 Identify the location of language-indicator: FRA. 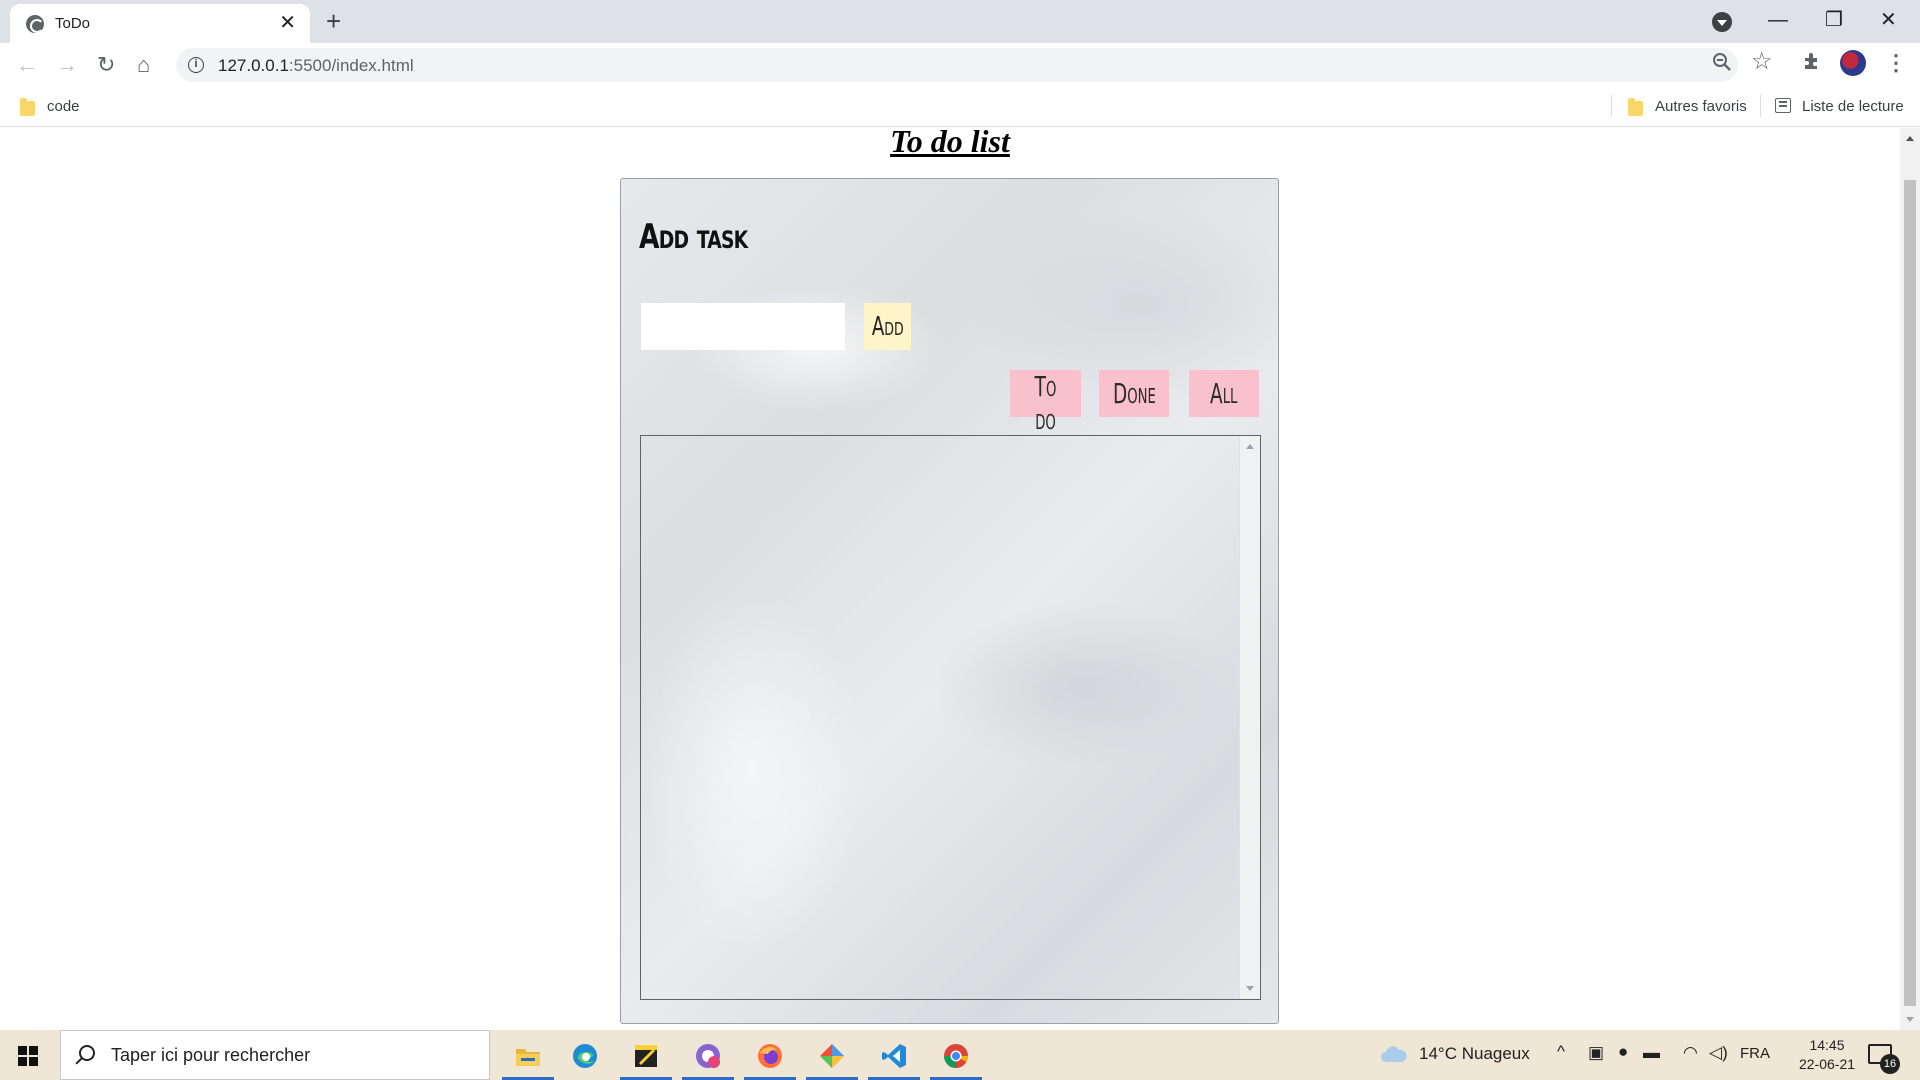
(1755, 1053).